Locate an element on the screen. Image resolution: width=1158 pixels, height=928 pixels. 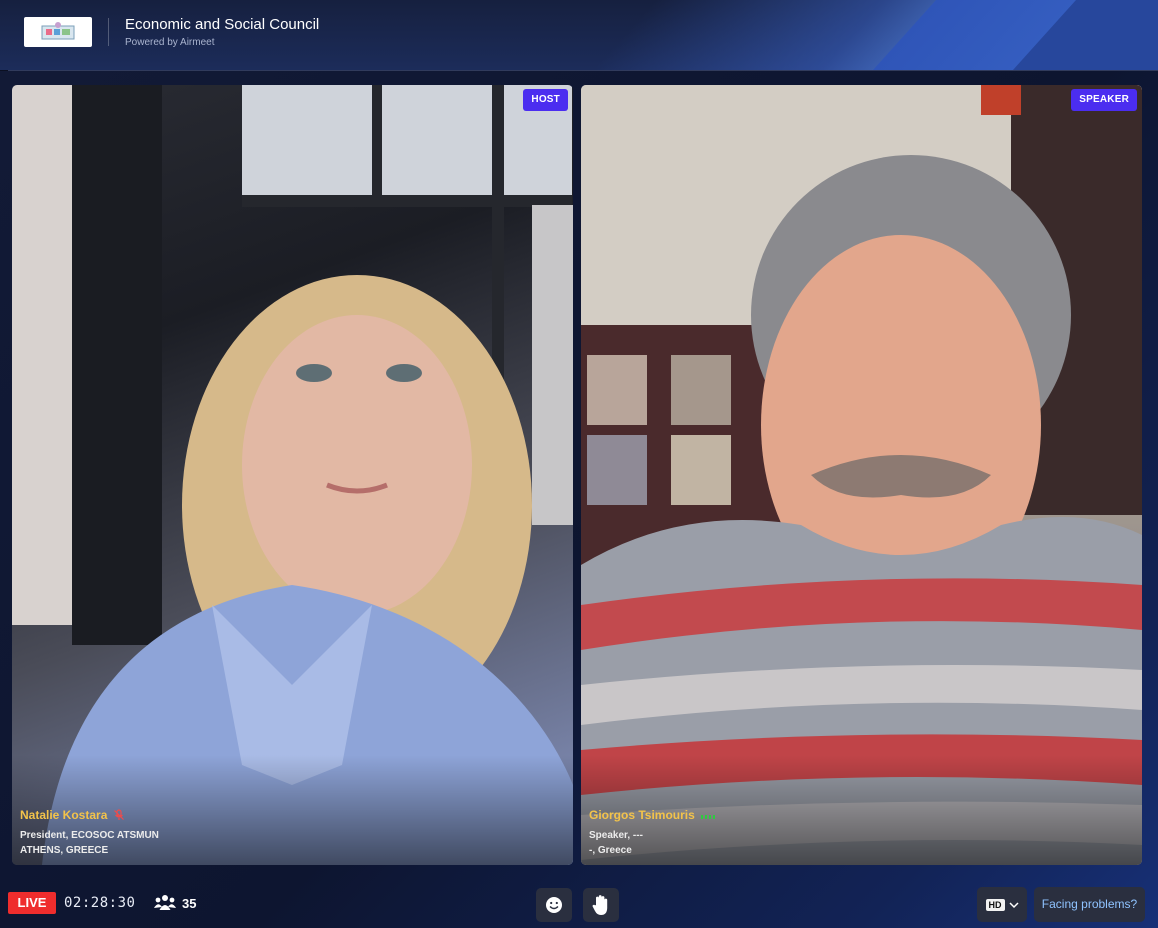
elapsed-timer: 02:28:30 is located at coordinates (100, 903).